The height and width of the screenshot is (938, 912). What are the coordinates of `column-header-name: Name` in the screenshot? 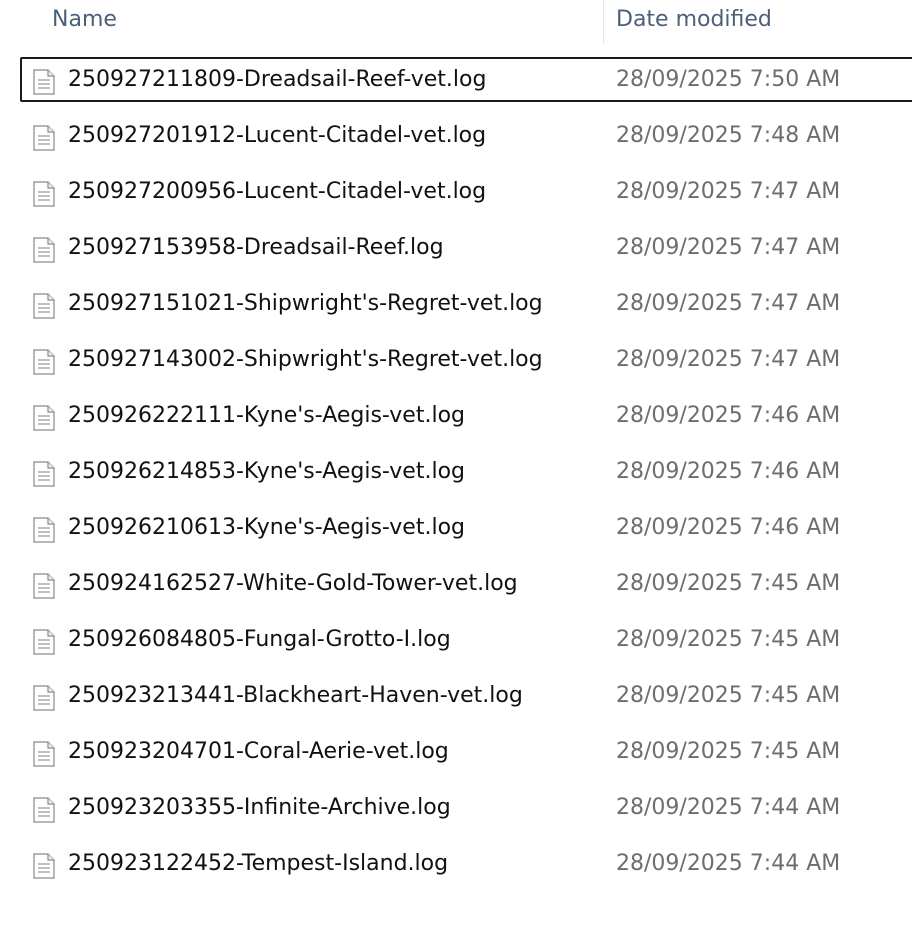 It's located at (322, 20).